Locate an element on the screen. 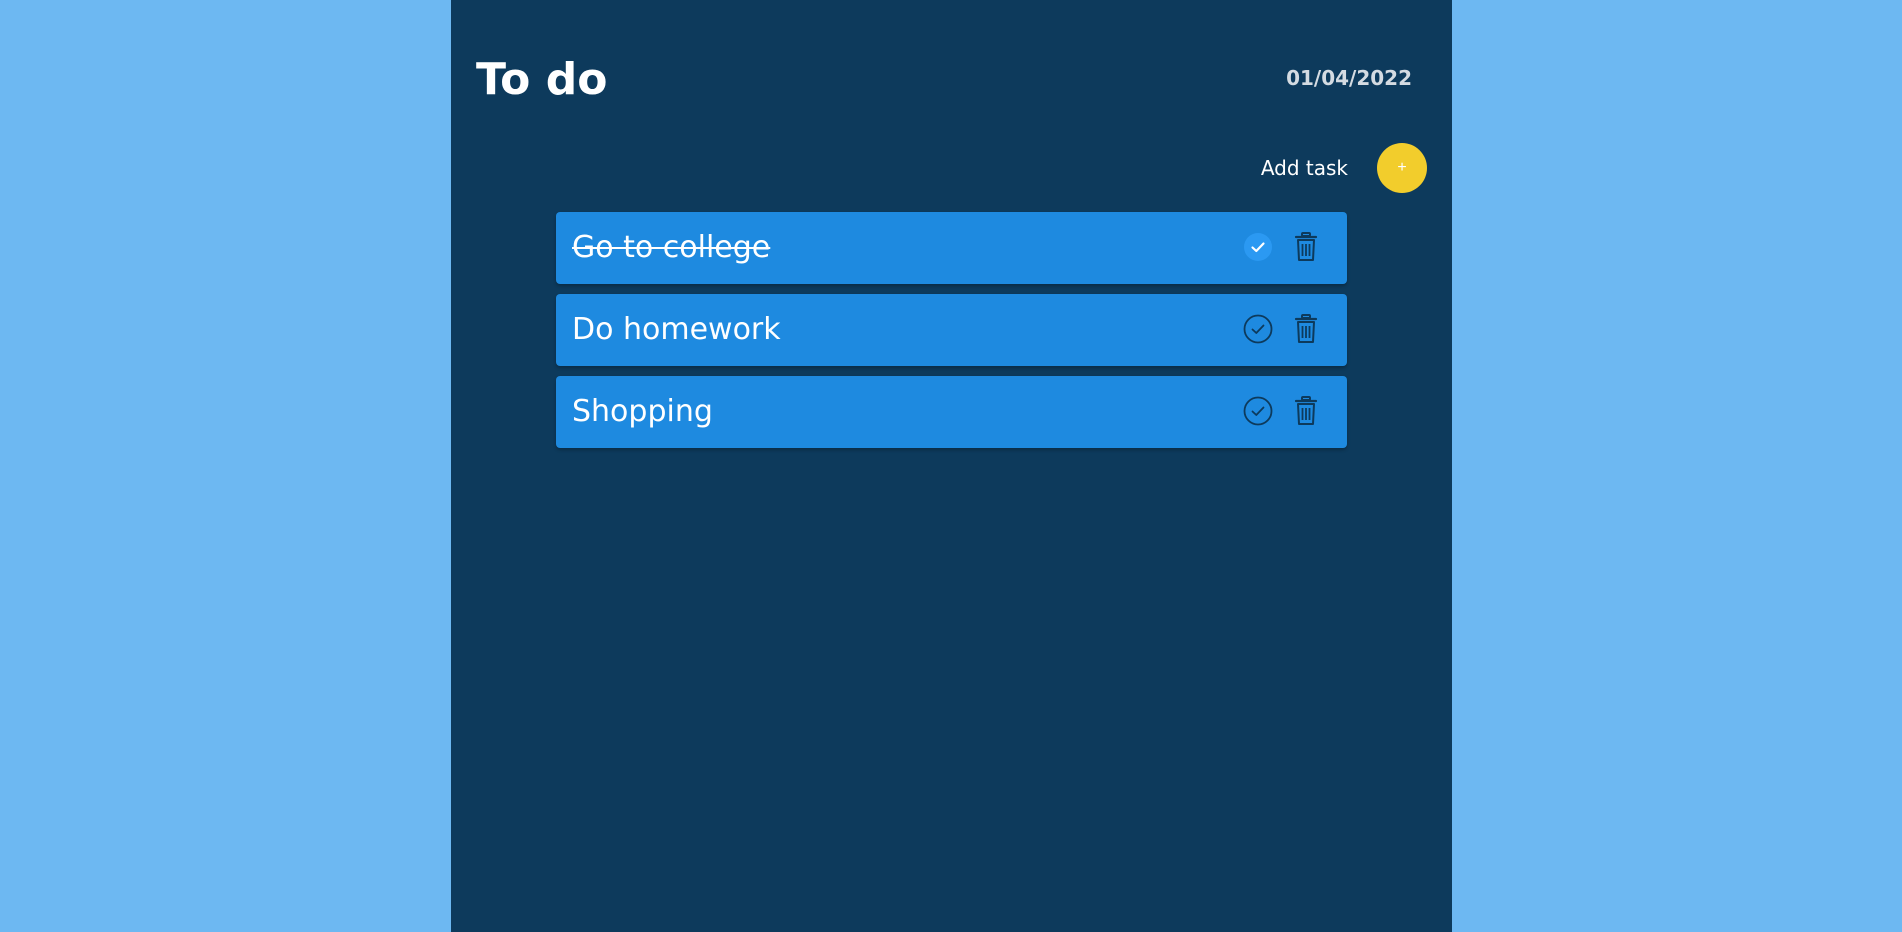  plus-icon: + is located at coordinates (1402, 167).